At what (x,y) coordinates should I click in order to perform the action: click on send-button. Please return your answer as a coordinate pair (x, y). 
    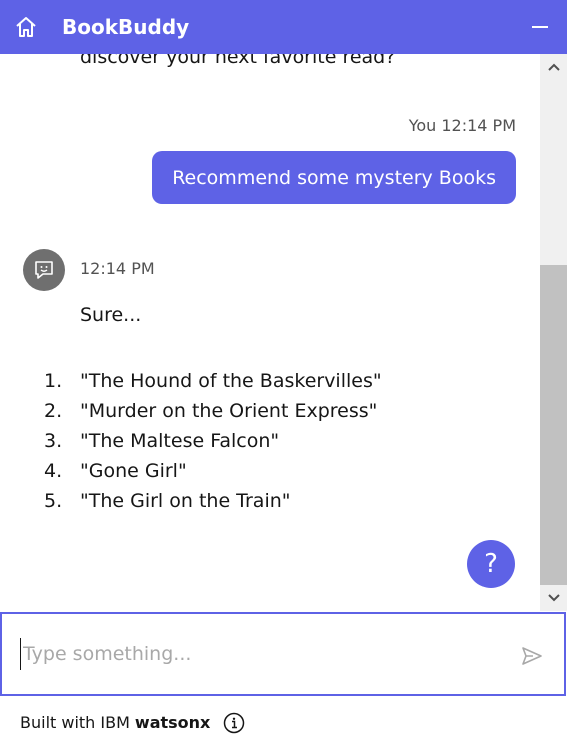
    Looking at the image, I should click on (532, 656).